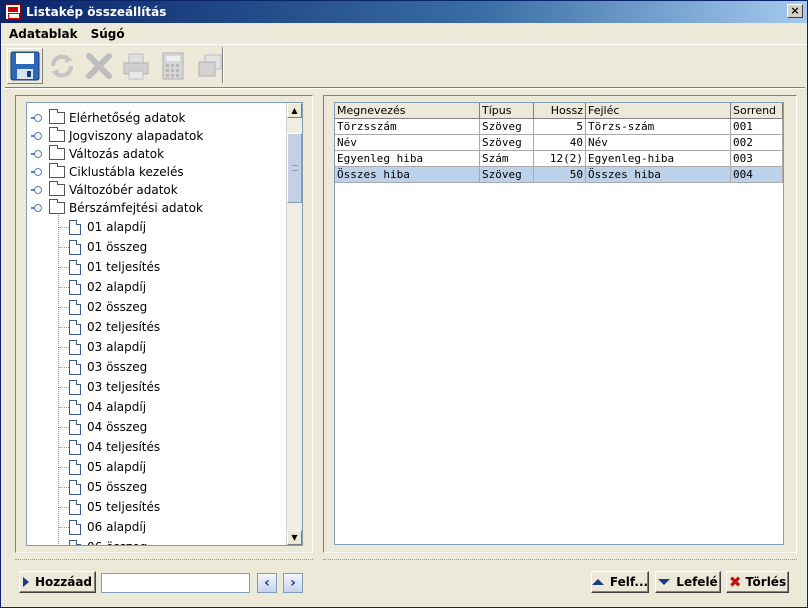 The image size is (808, 608). Describe the element at coordinates (294, 324) in the screenshot. I see `tree-scrollbar: ▲ ▼` at that location.